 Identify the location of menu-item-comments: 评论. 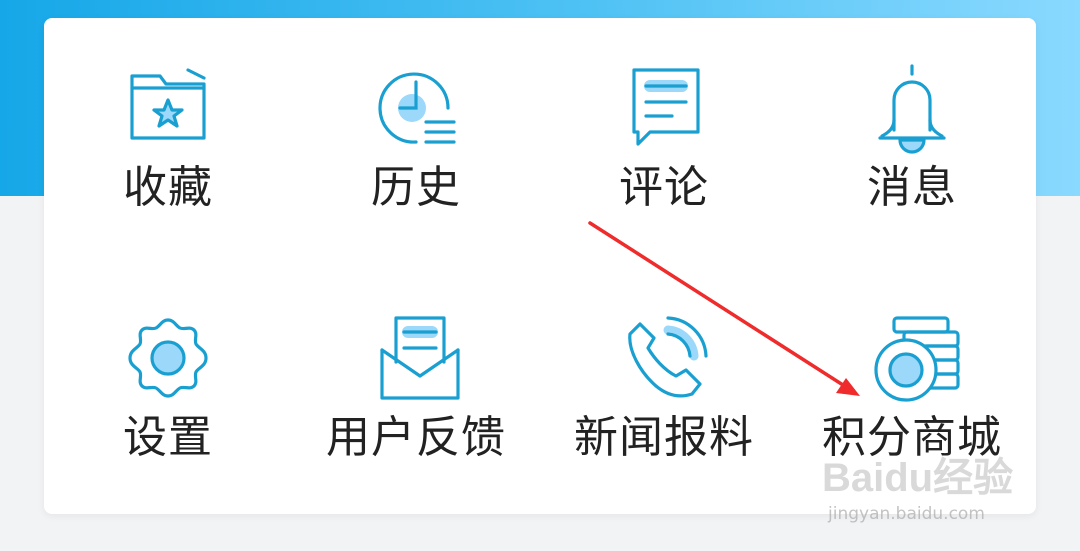
(664, 138).